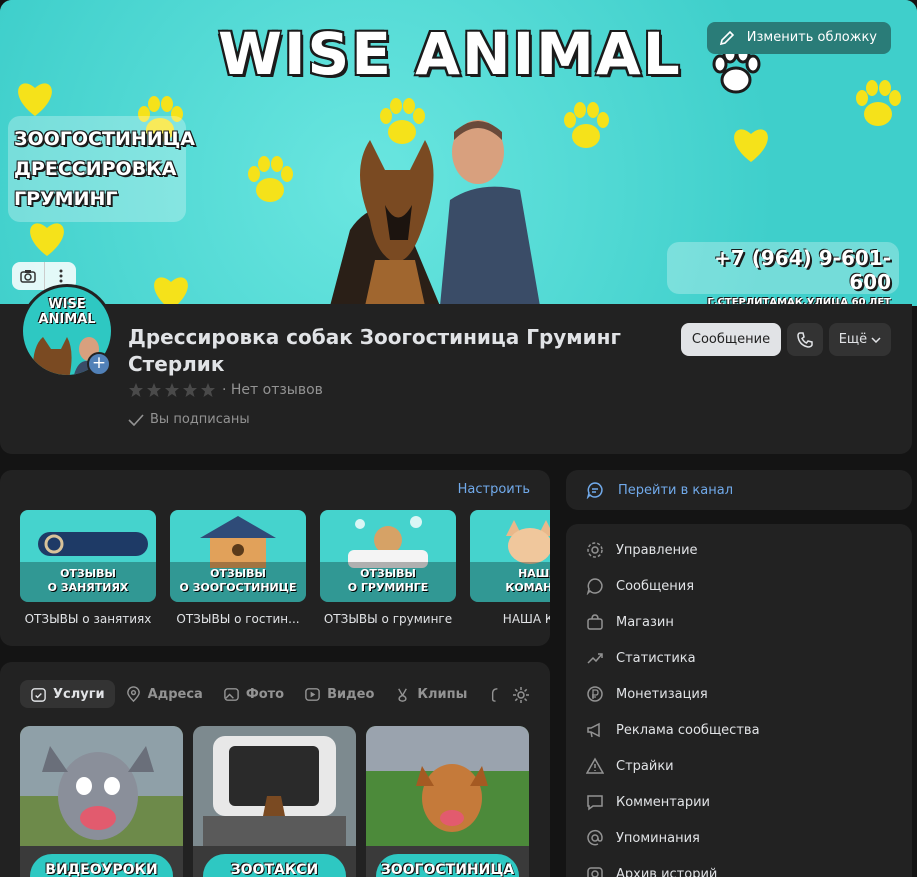 Image resolution: width=917 pixels, height=877 pixels. I want to click on subscribed-status: Вы подписаны, so click(189, 419).